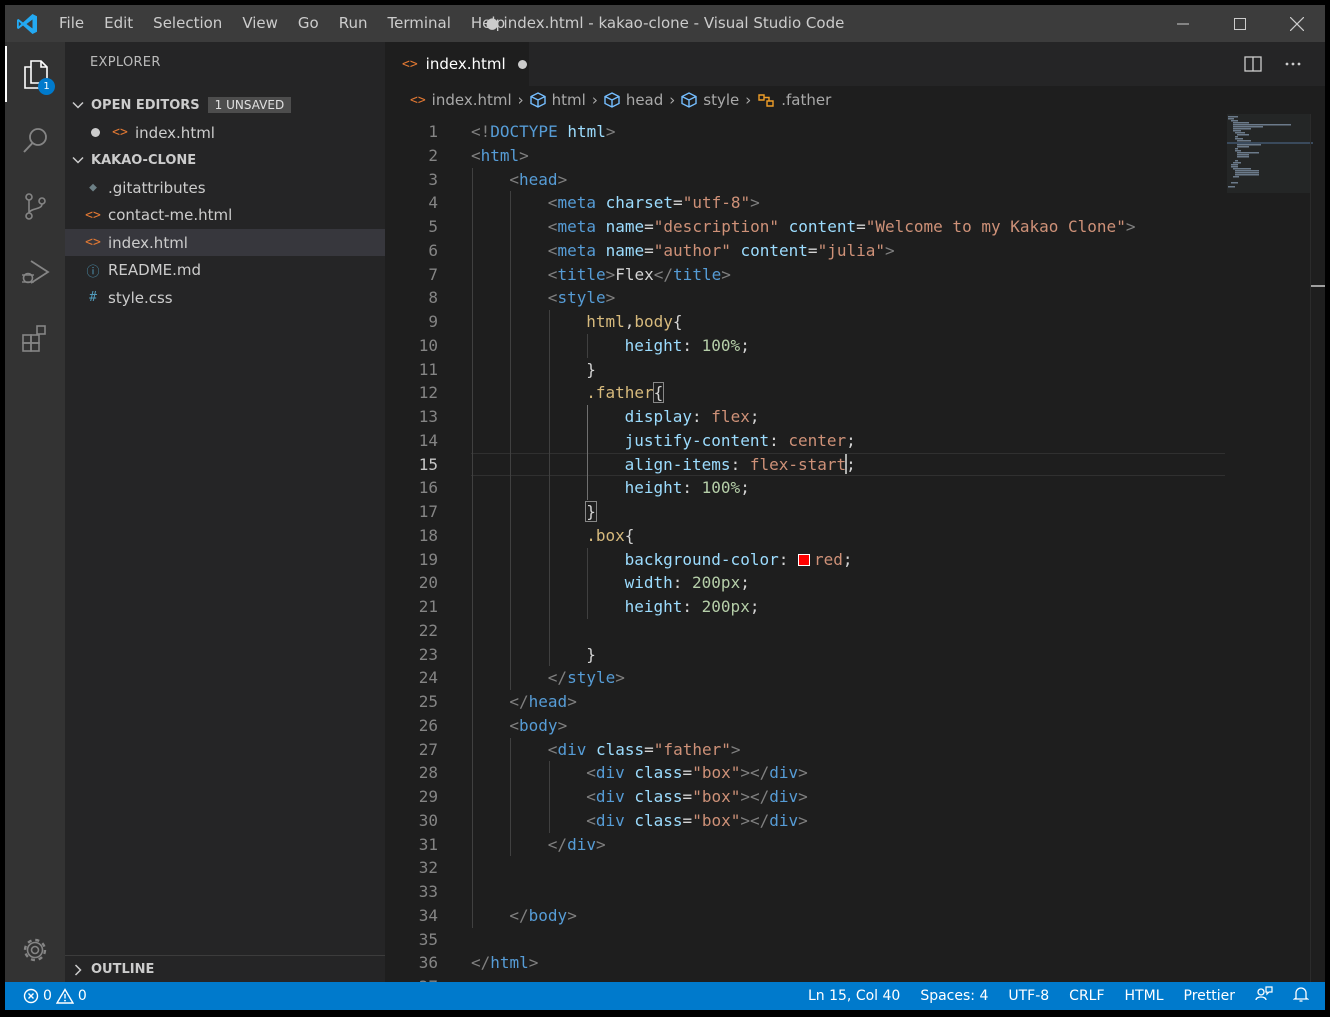 This screenshot has width=1330, height=1017. Describe the element at coordinates (634, 274) in the screenshot. I see `code-token: Flex` at that location.